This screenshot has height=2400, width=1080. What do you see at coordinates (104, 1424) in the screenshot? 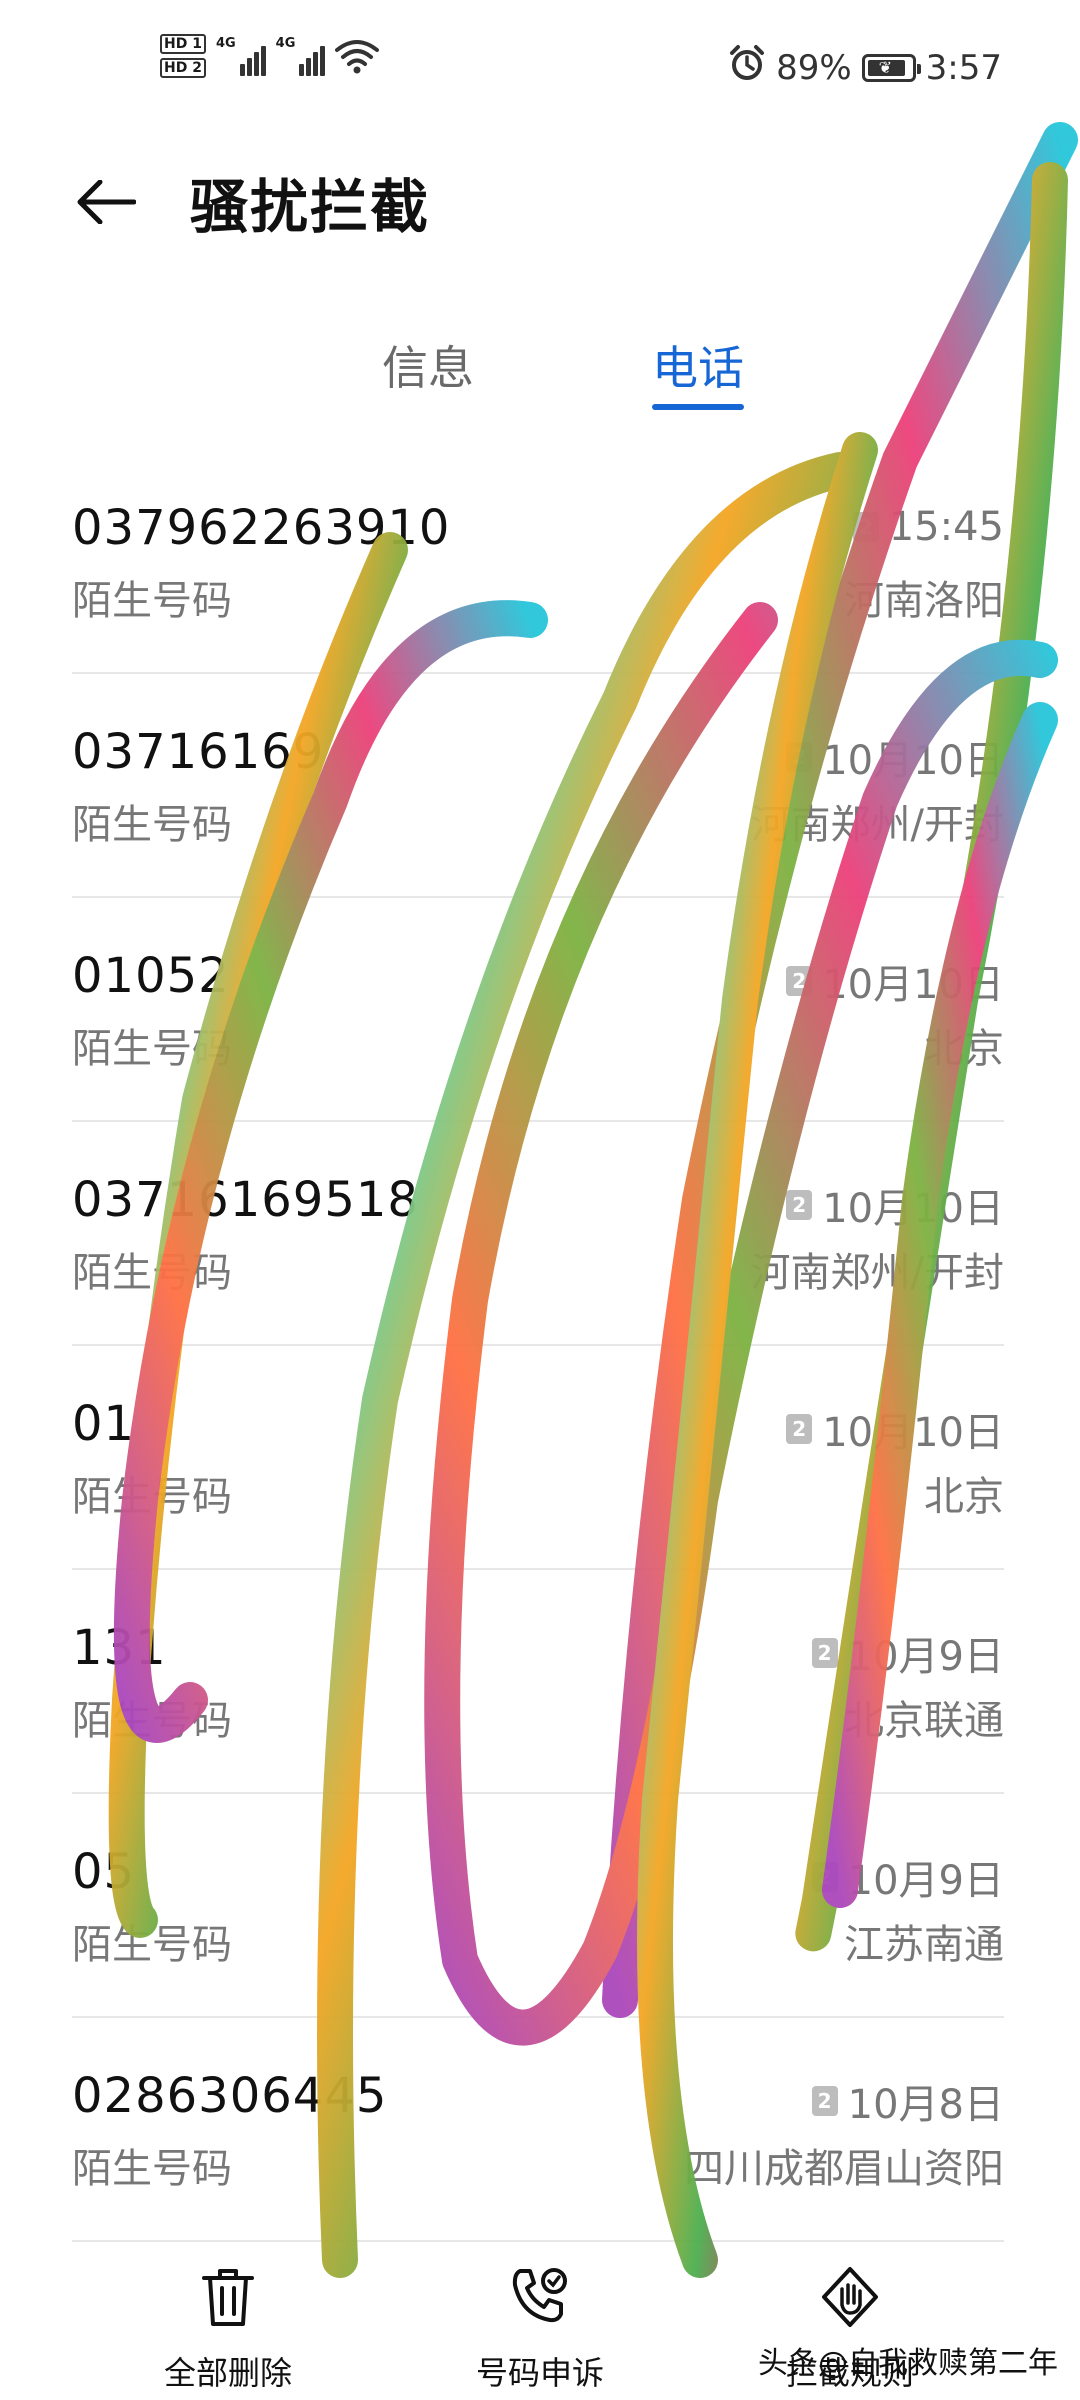
I see `call-number: 01` at bounding box center [104, 1424].